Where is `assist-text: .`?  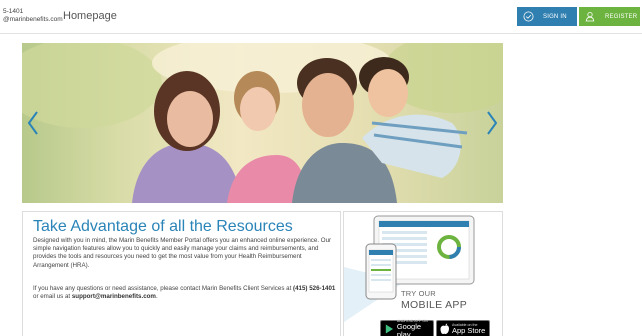
assist-text: . is located at coordinates (156, 297).